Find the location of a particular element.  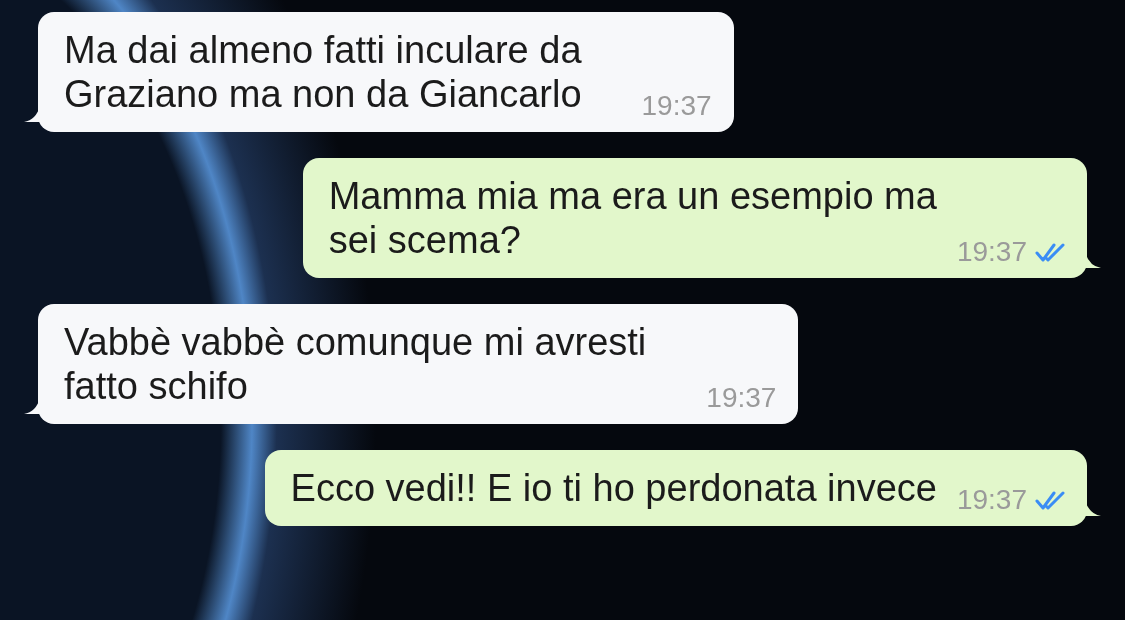

message-text: Ma dai almeno fatti inculare da Graziano ma non da Giancarlo is located at coordinates (323, 72).